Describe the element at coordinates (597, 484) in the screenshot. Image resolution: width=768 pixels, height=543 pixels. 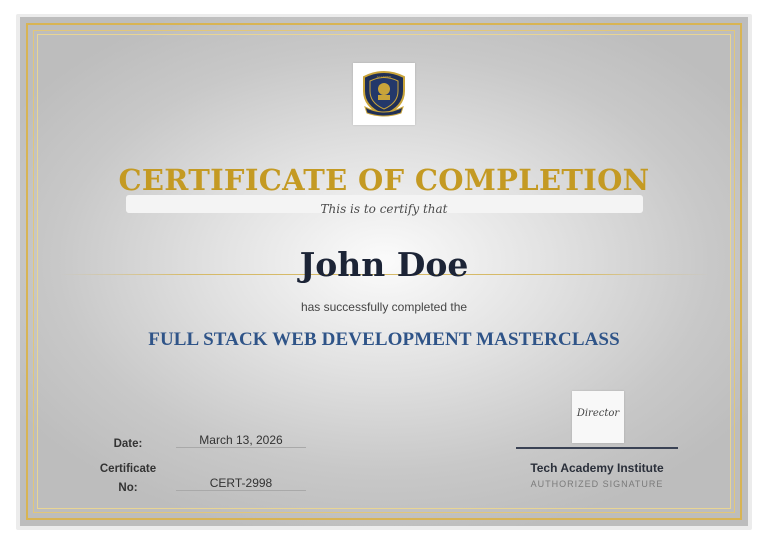
I see `authorized-signature-caption: AUTHORIZED SIGNATURE` at that location.